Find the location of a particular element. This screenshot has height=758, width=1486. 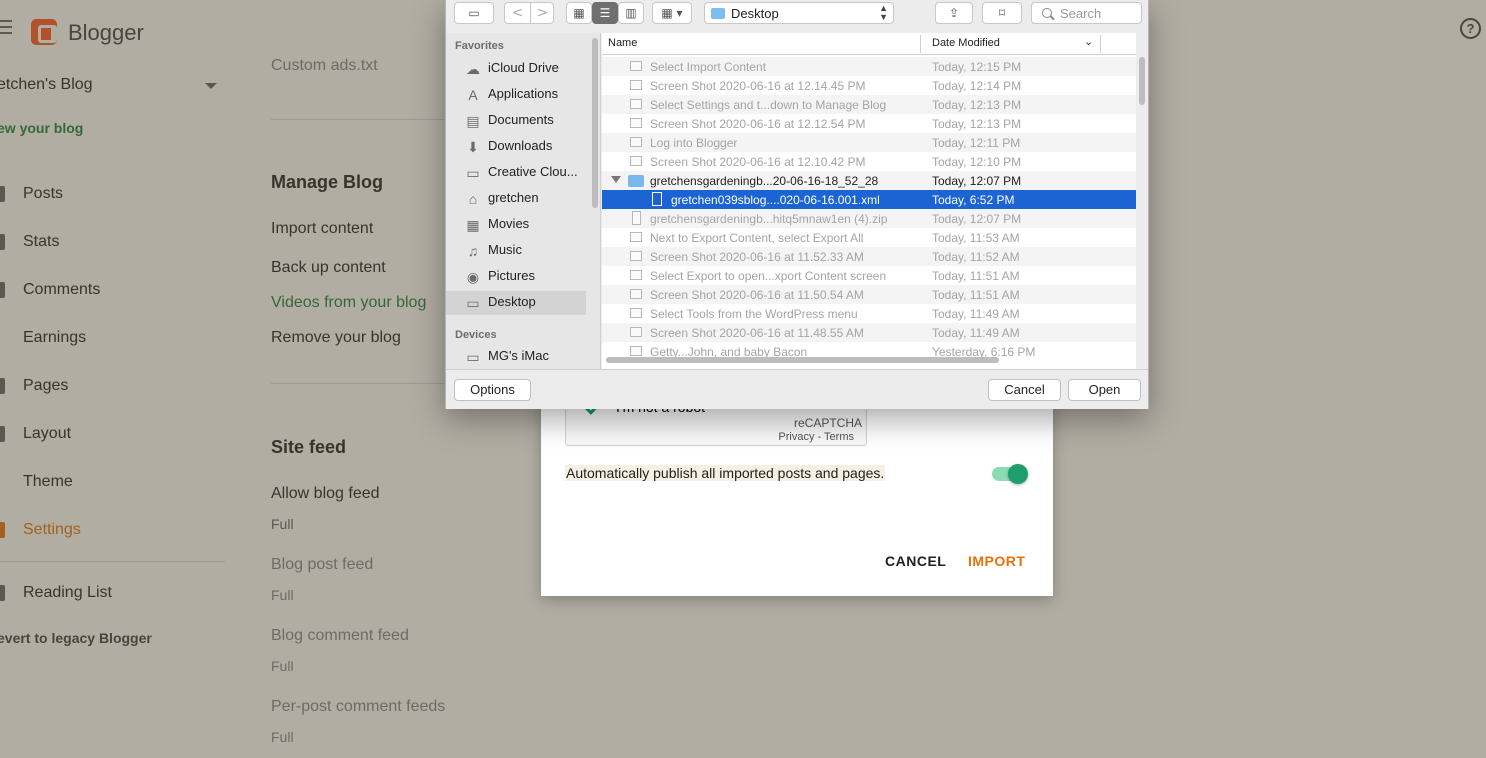

movies-icon: ▦ is located at coordinates (473, 225).